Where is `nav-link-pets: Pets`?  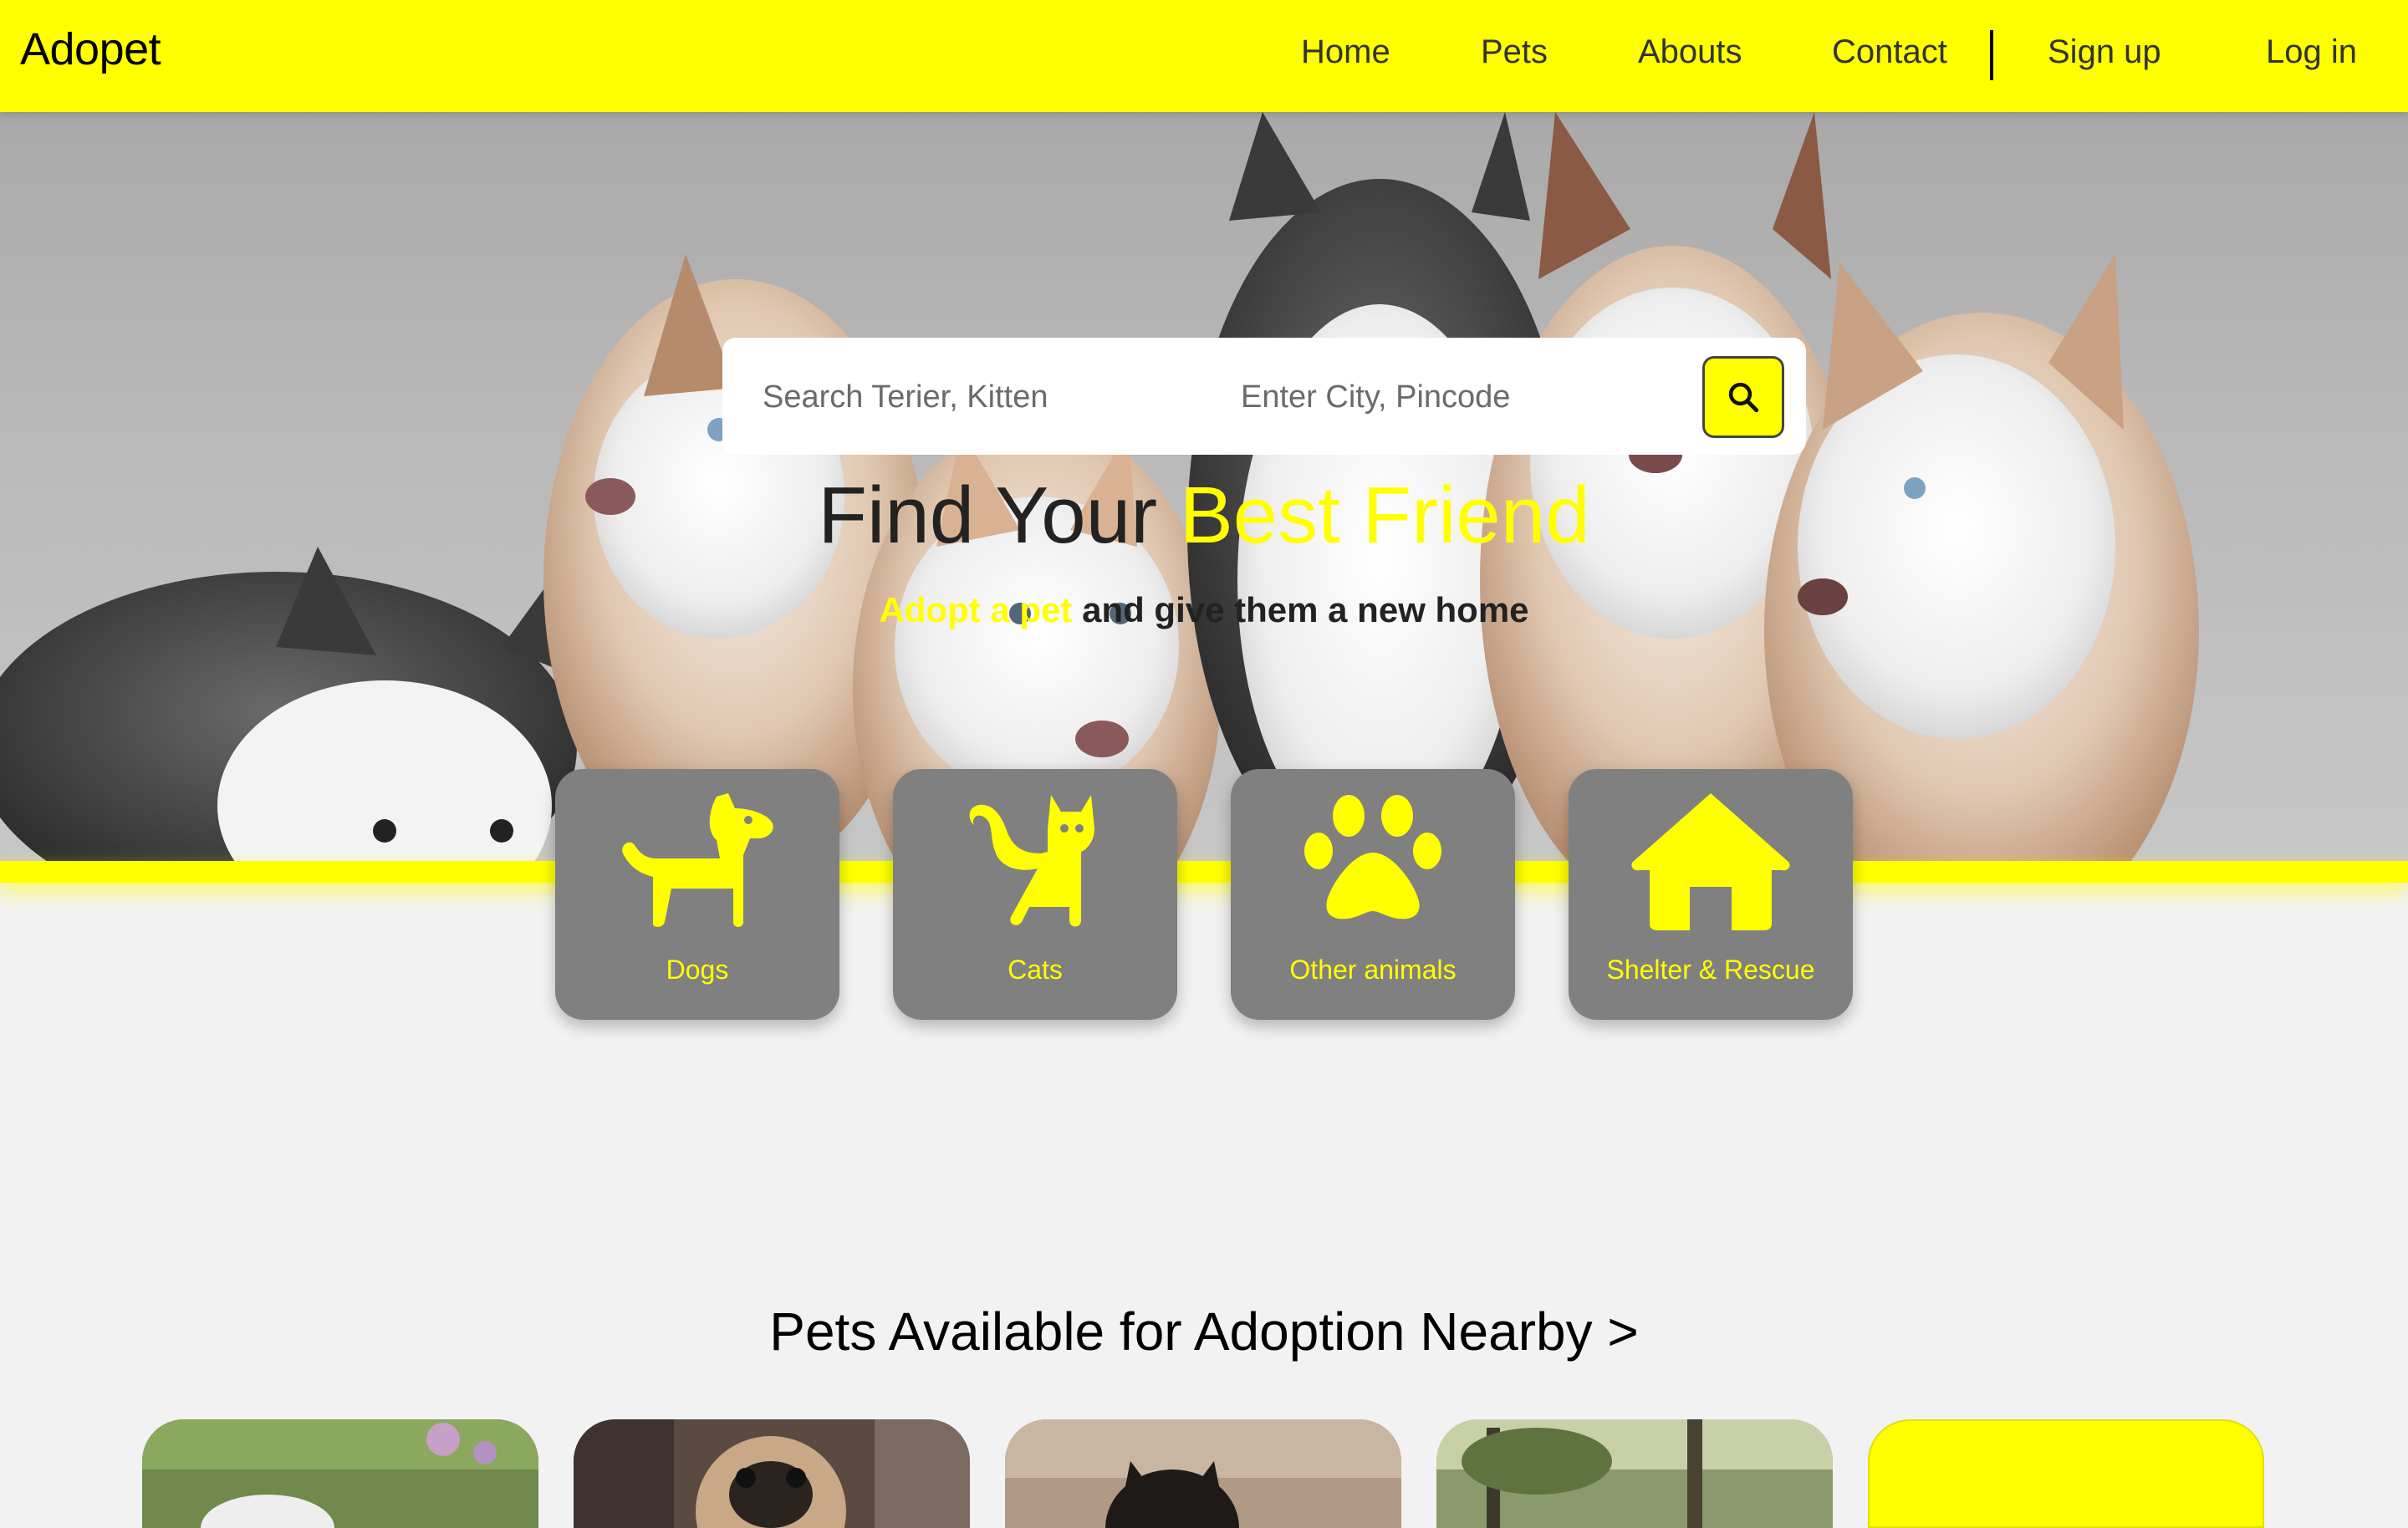 nav-link-pets: Pets is located at coordinates (1515, 52).